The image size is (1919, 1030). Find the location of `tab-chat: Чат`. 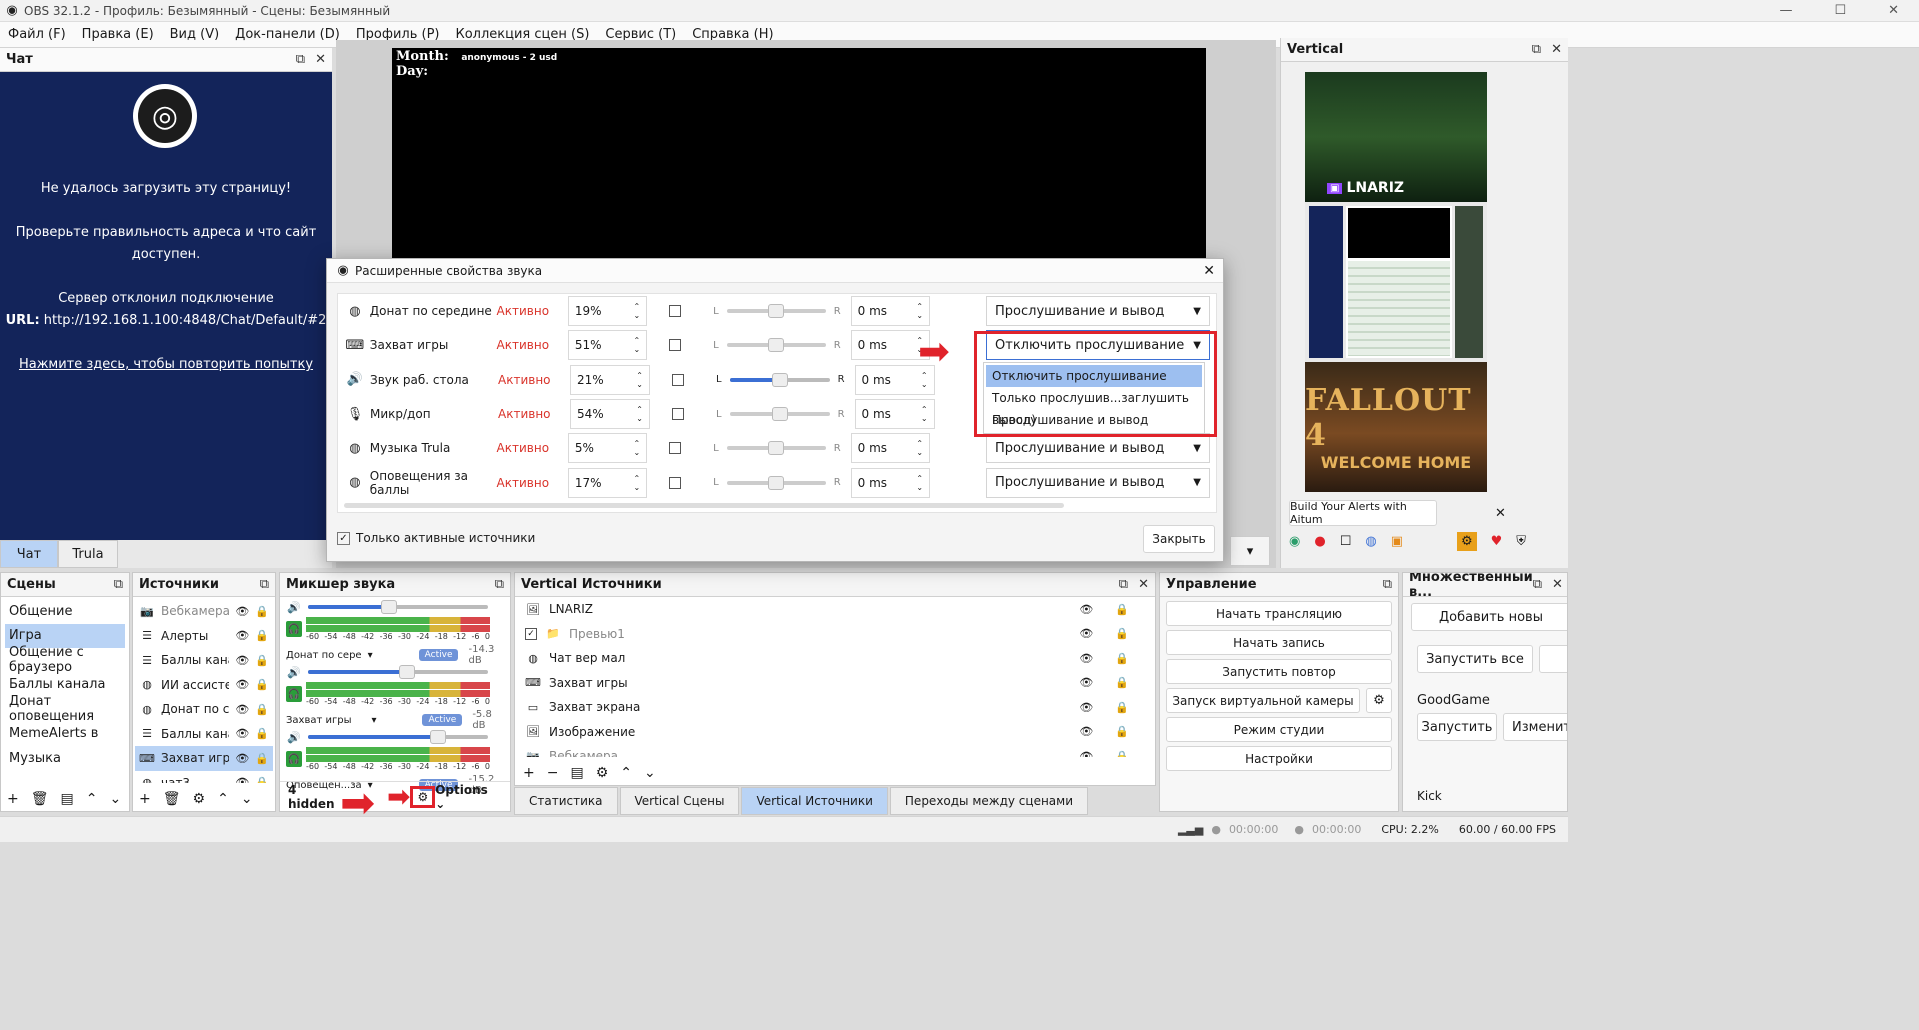

tab-chat: Чат is located at coordinates (29, 554).